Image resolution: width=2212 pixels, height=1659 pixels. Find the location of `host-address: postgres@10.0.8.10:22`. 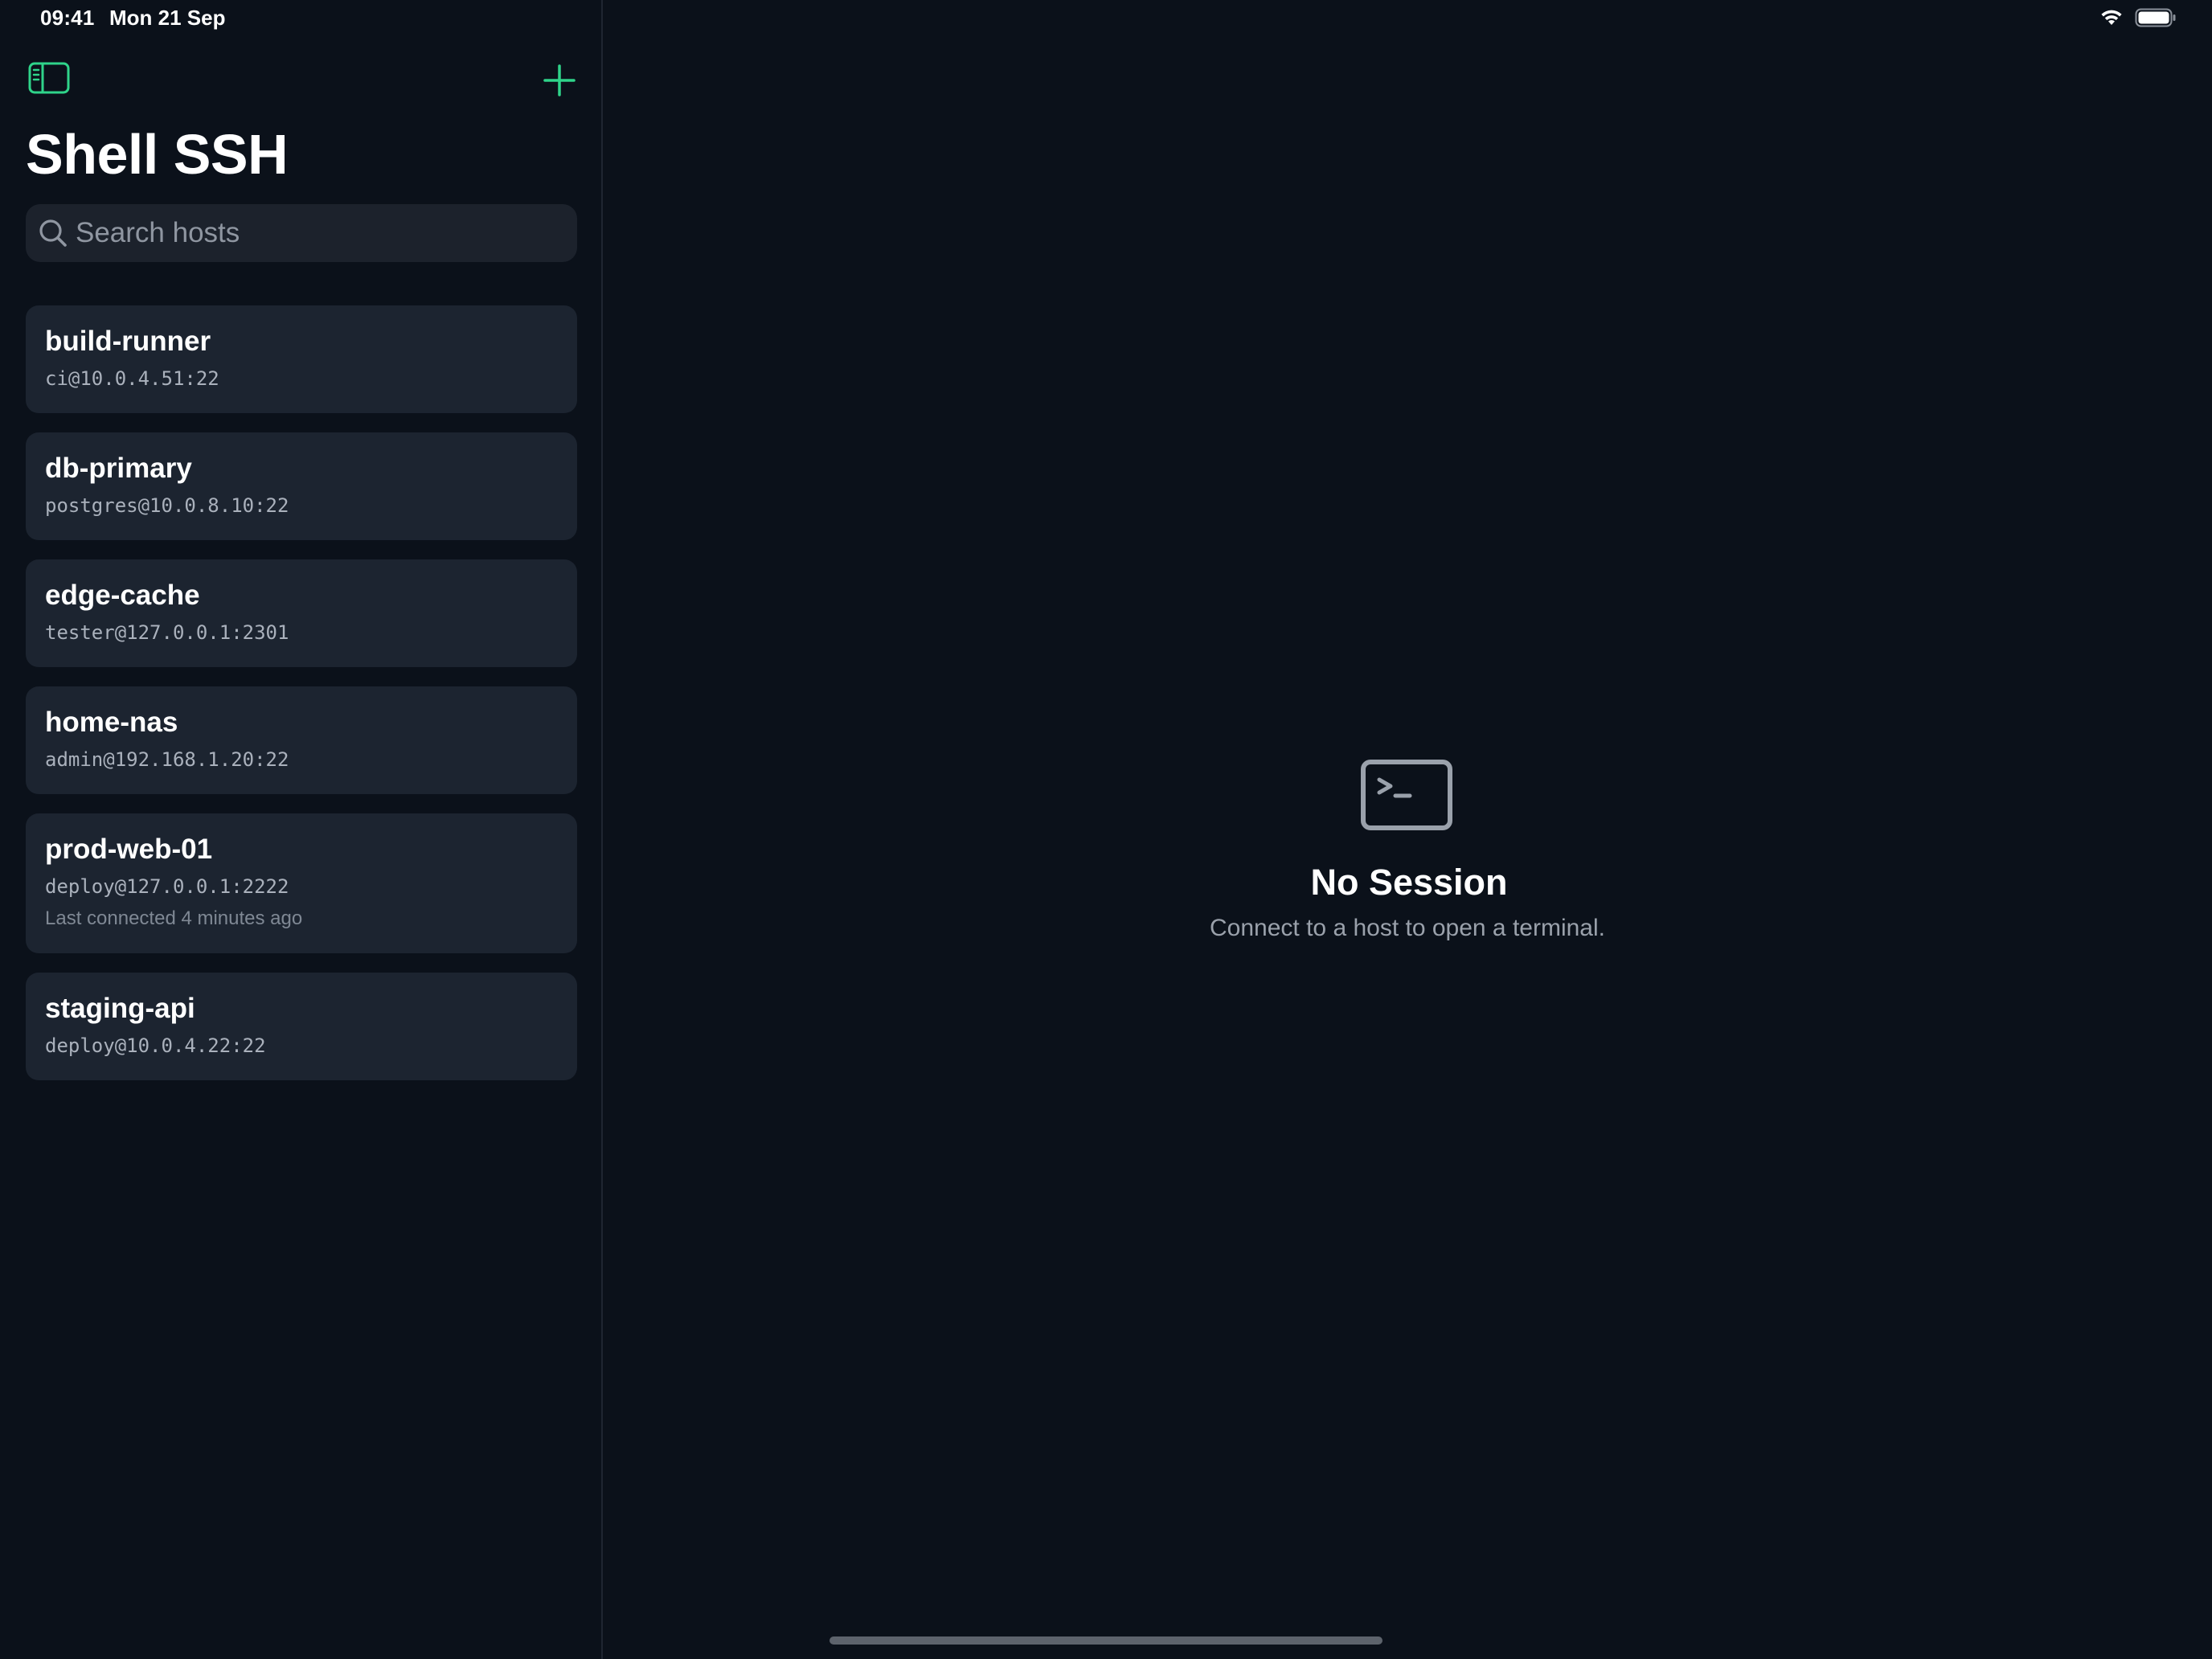

host-address: postgres@10.0.8.10:22 is located at coordinates (167, 506).